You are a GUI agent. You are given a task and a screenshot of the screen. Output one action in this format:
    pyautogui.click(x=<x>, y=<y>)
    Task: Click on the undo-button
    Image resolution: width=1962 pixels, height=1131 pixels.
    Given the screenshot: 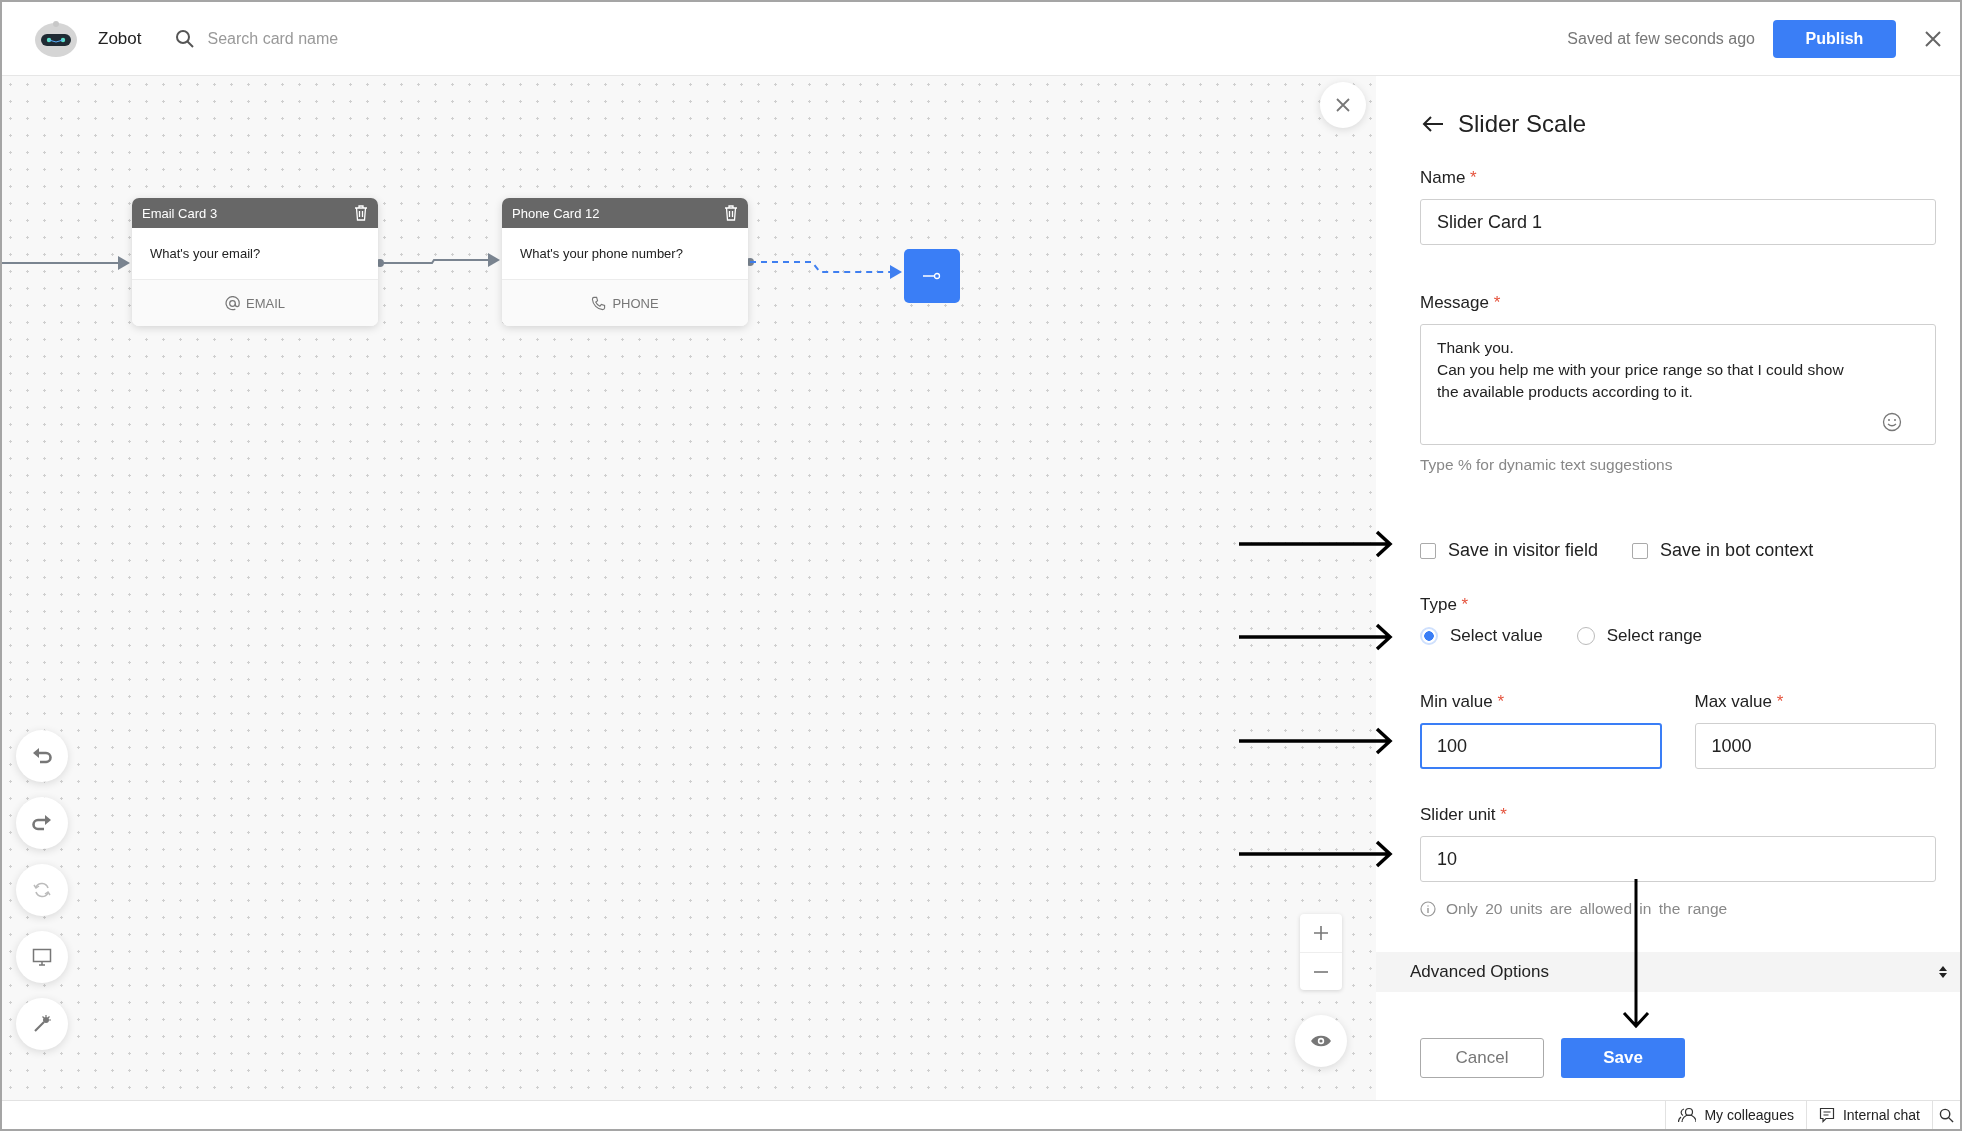 What is the action you would take?
    pyautogui.click(x=42, y=756)
    